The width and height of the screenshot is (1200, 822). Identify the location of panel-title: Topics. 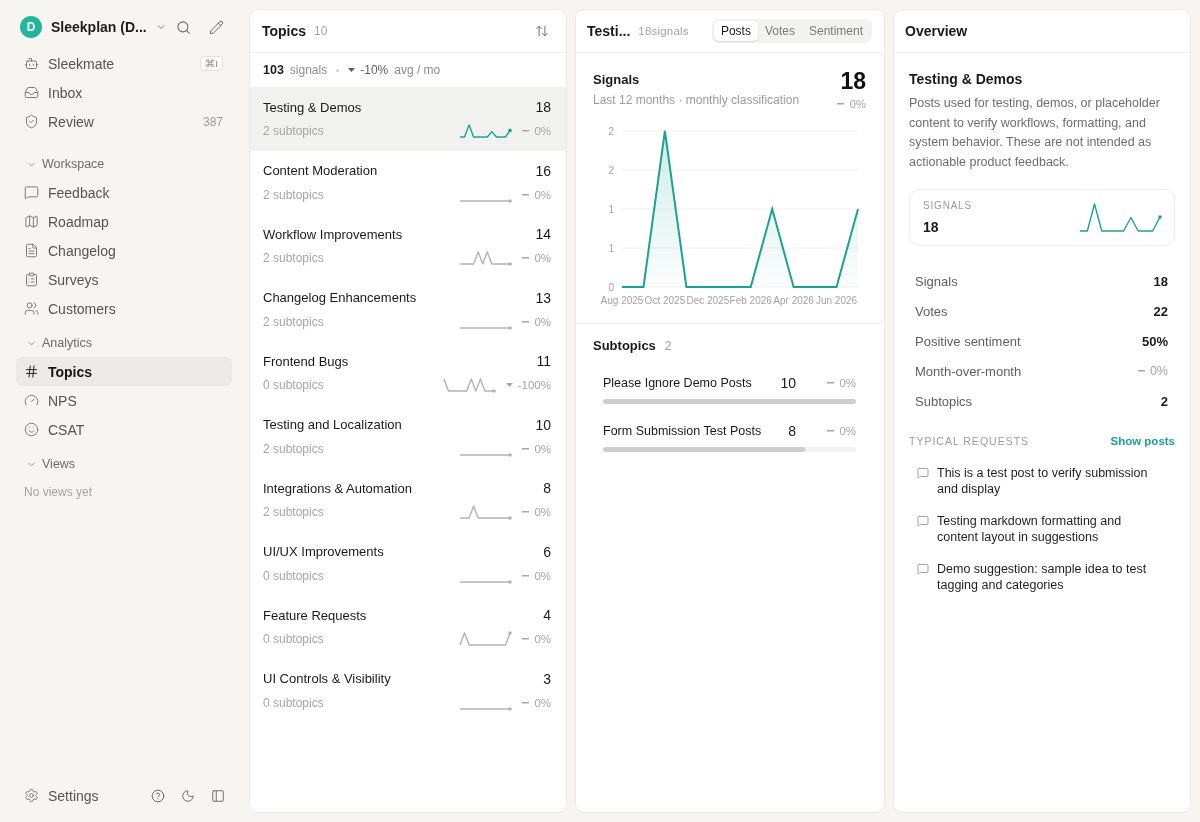
(284, 31).